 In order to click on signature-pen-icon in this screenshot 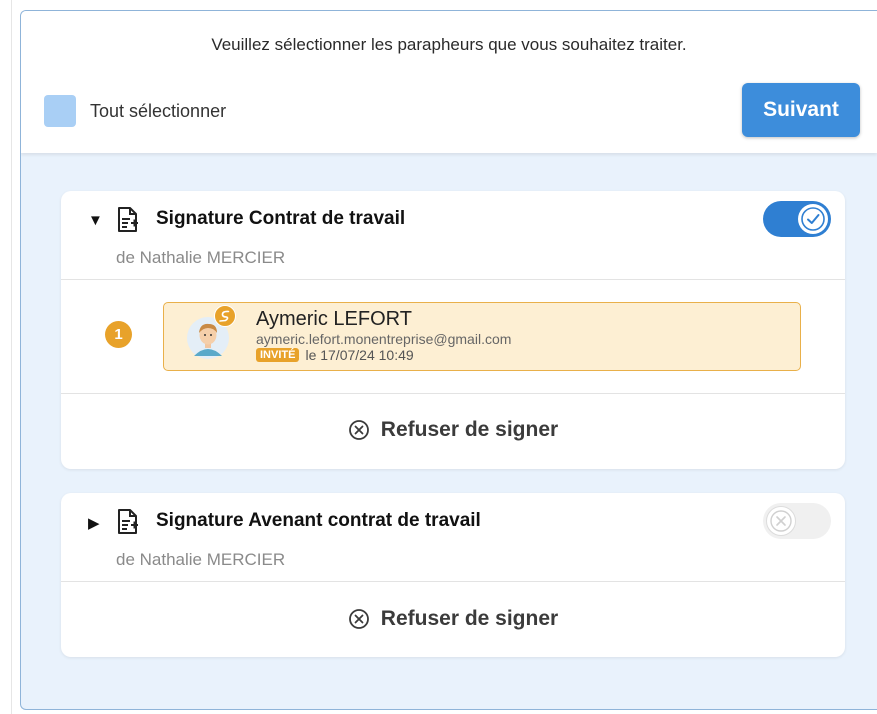, I will do `click(225, 316)`.